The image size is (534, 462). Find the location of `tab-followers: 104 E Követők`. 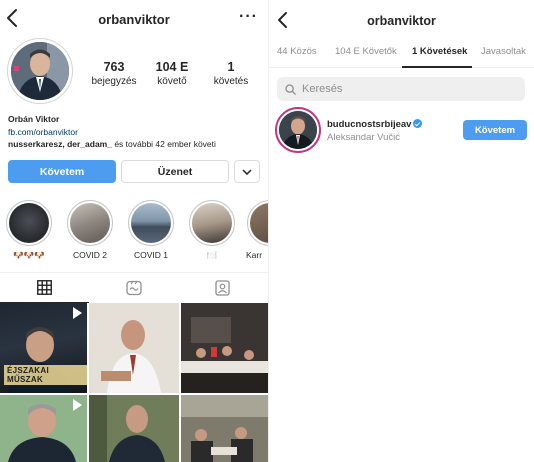

tab-followers: 104 E Követők is located at coordinates (366, 51).